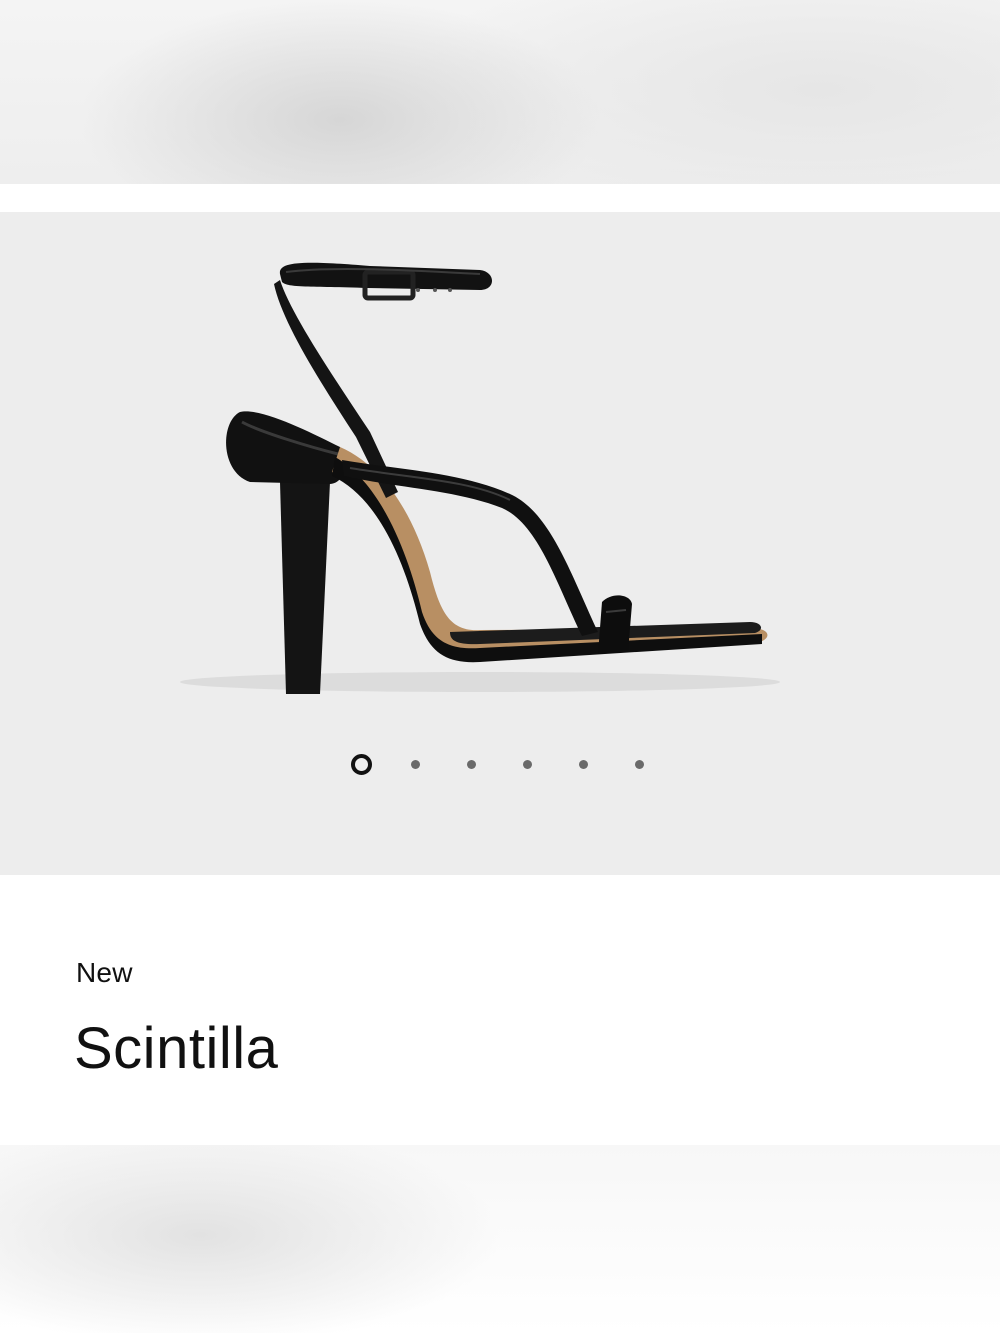  I want to click on ankle-strap, so click(385, 276).